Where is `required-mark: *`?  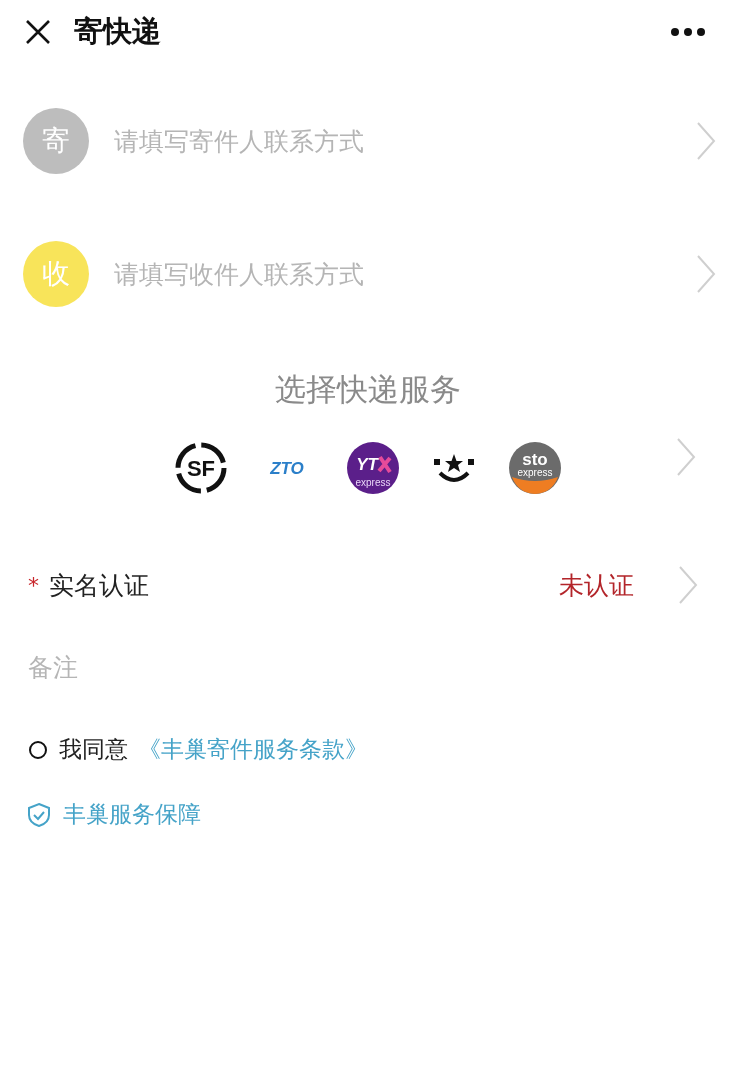
required-mark: * is located at coordinates (33, 585).